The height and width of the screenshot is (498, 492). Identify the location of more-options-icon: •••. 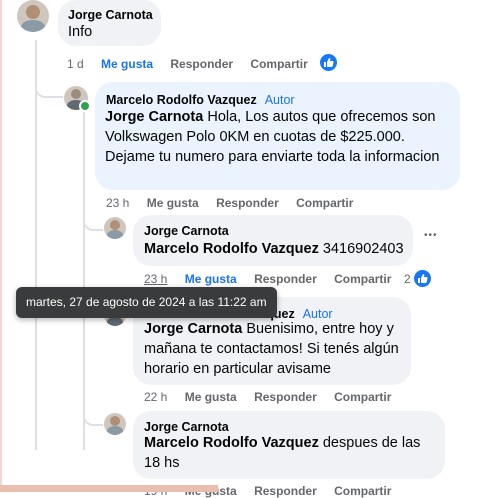
(431, 235).